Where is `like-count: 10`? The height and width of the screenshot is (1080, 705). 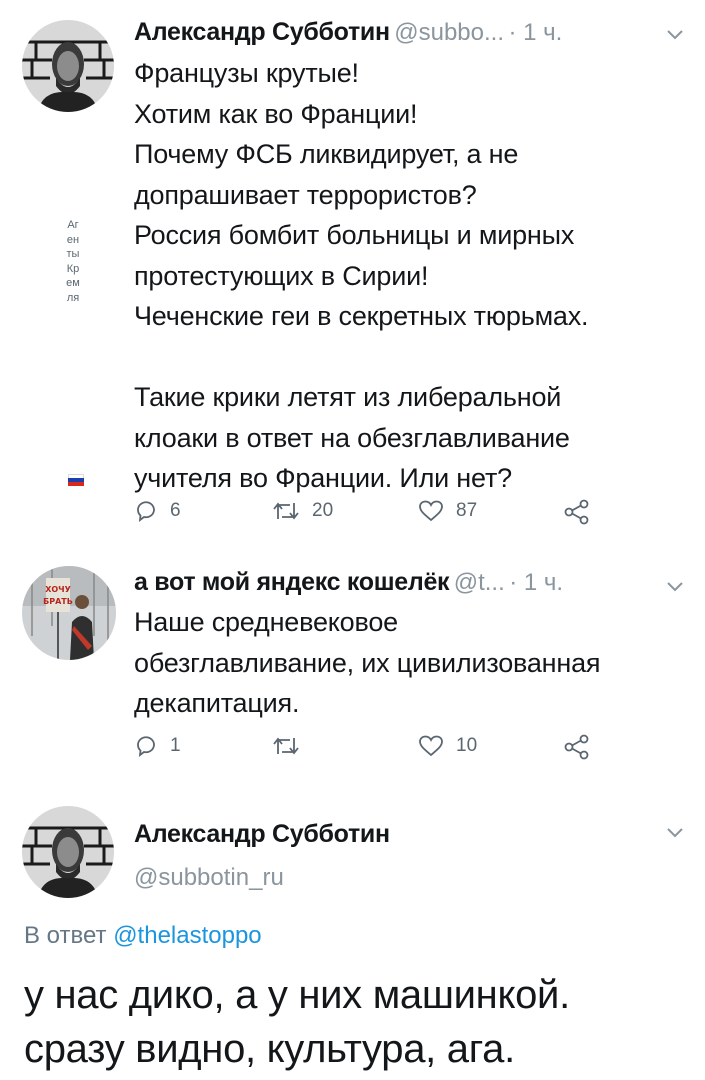 like-count: 10 is located at coordinates (467, 745).